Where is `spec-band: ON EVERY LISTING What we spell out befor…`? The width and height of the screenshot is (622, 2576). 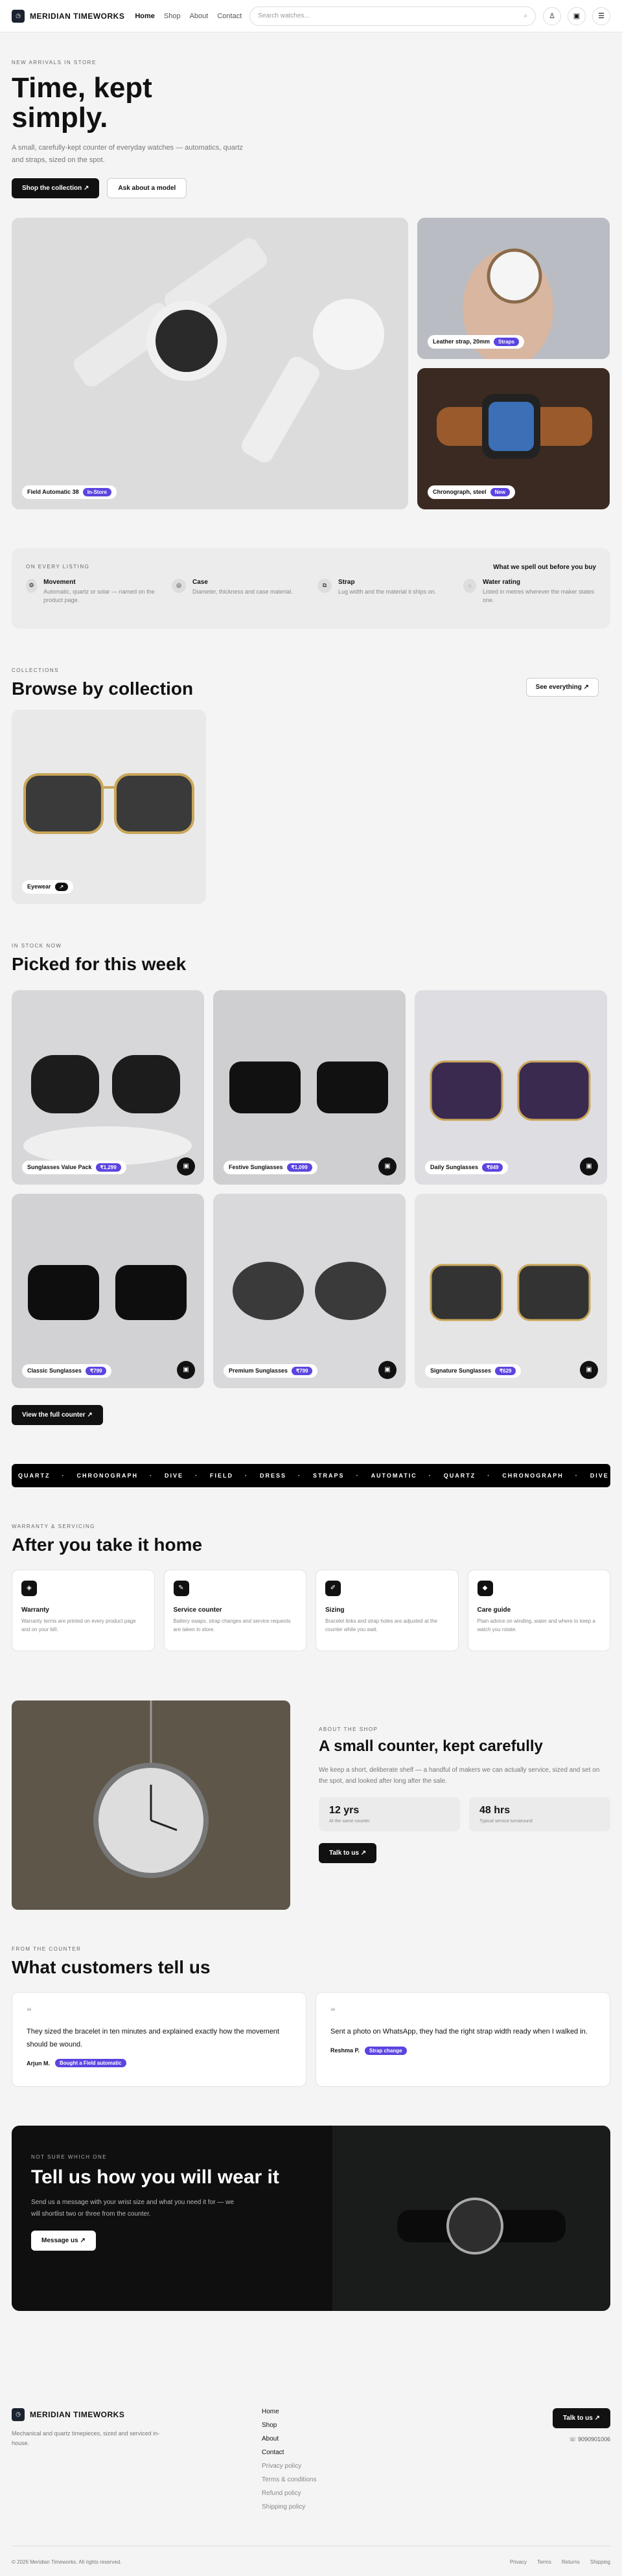 spec-band: ON EVERY LISTING What we spell out befor… is located at coordinates (311, 589).